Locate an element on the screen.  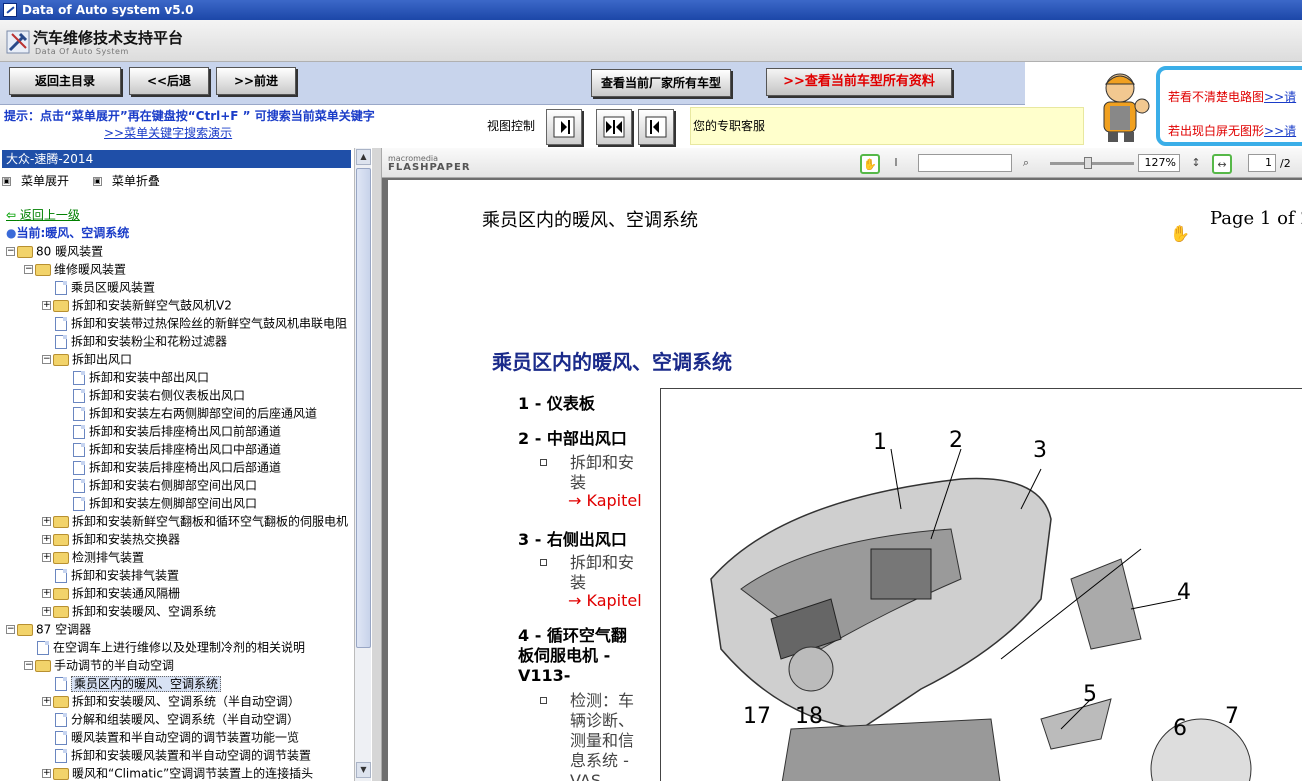
find-input is located at coordinates (965, 163).